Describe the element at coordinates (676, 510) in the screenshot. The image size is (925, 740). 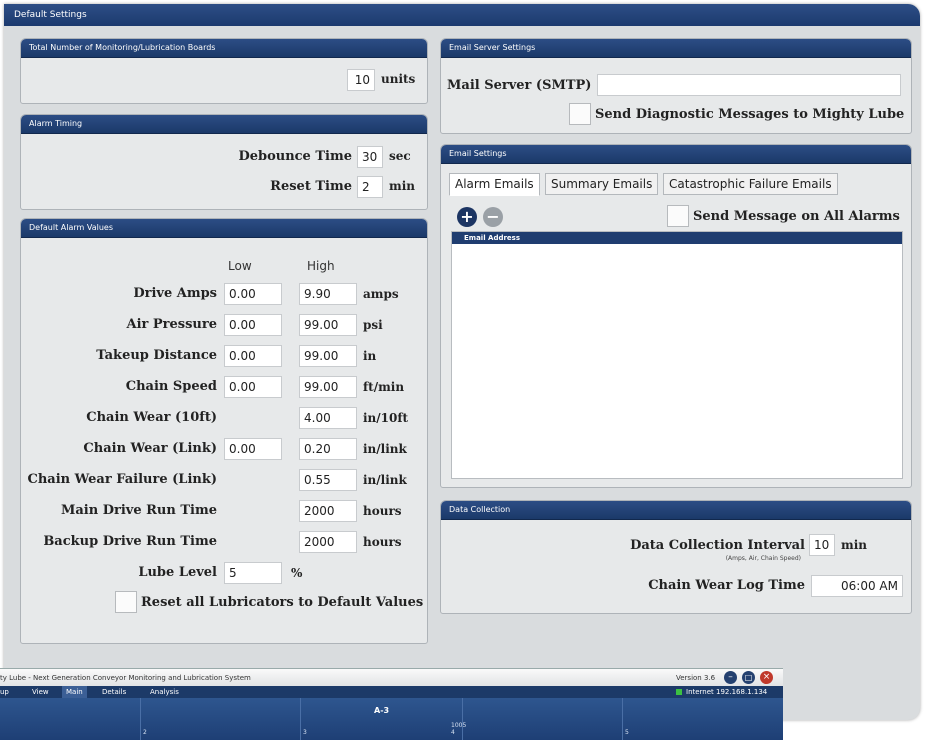
I see `data-collection-title: Data Collection` at that location.